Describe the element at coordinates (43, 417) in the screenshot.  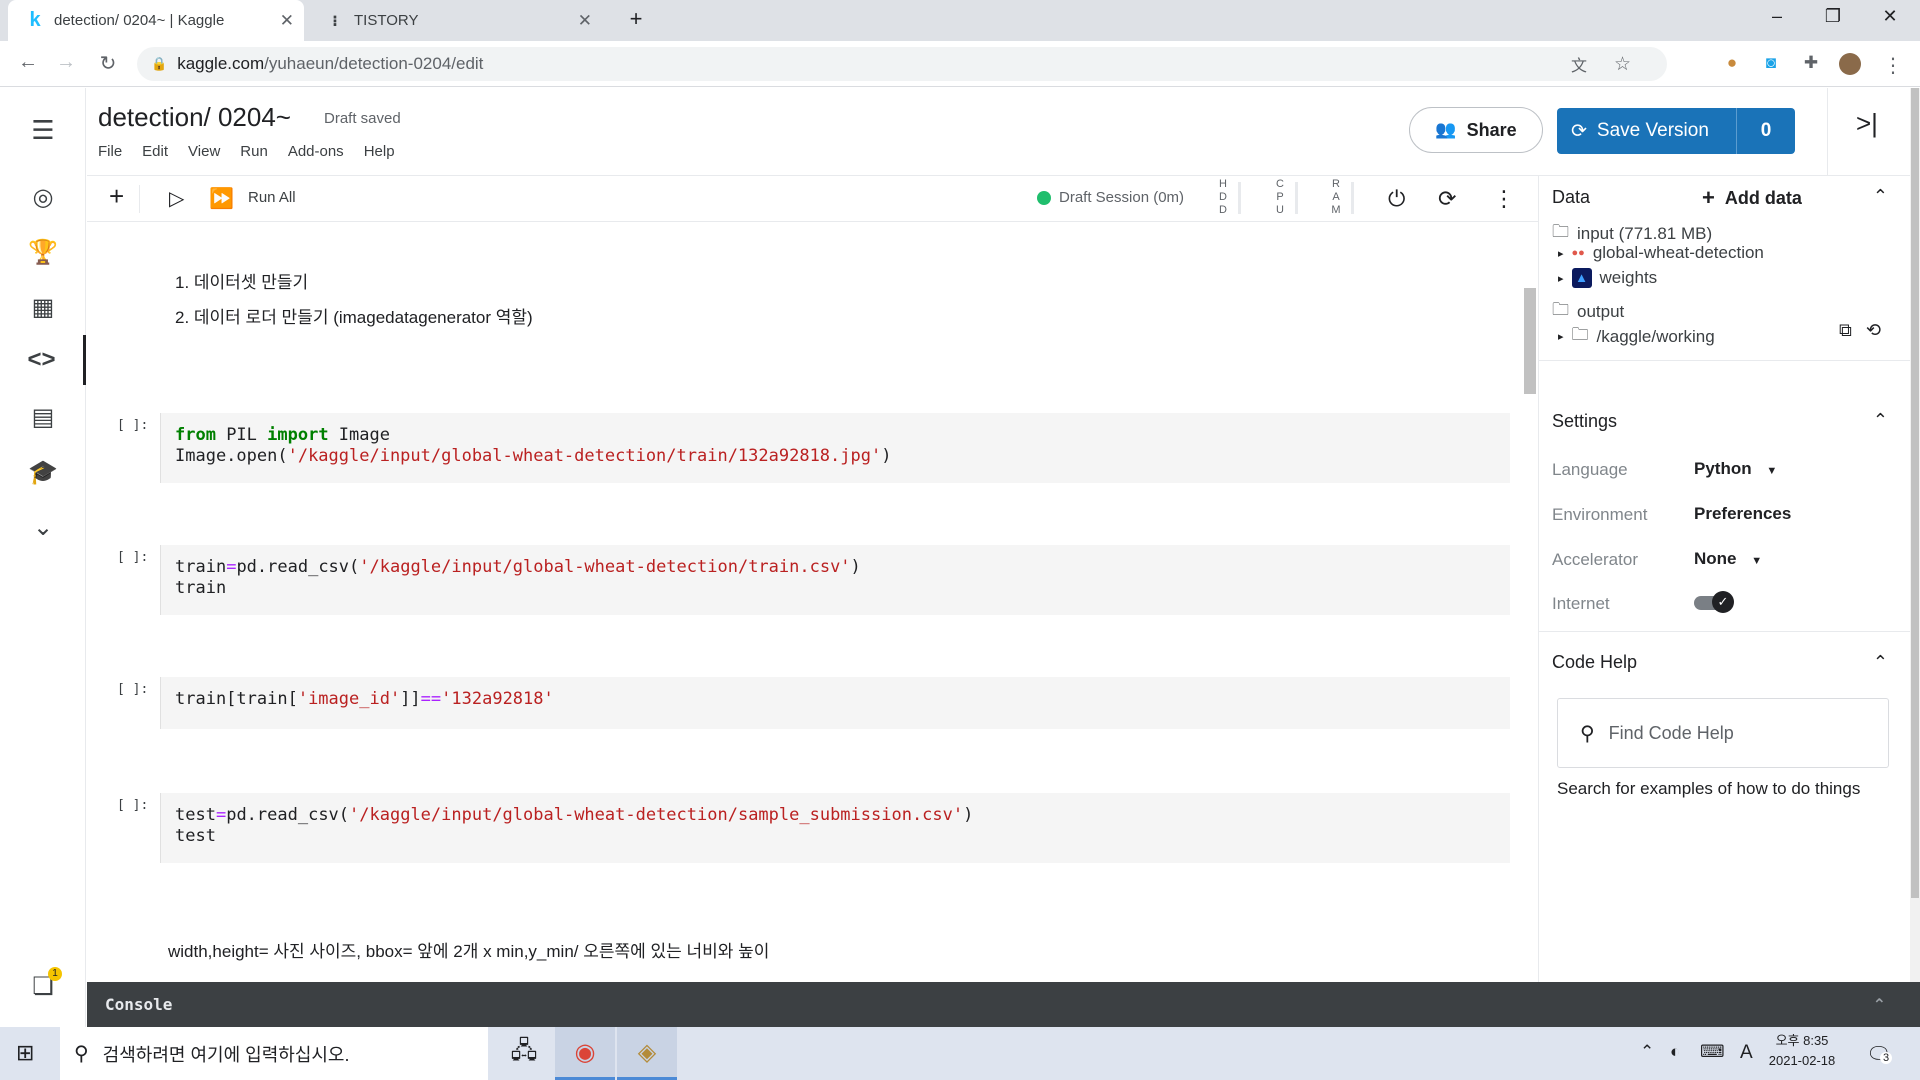
I see `comments-icon: ▤` at that location.